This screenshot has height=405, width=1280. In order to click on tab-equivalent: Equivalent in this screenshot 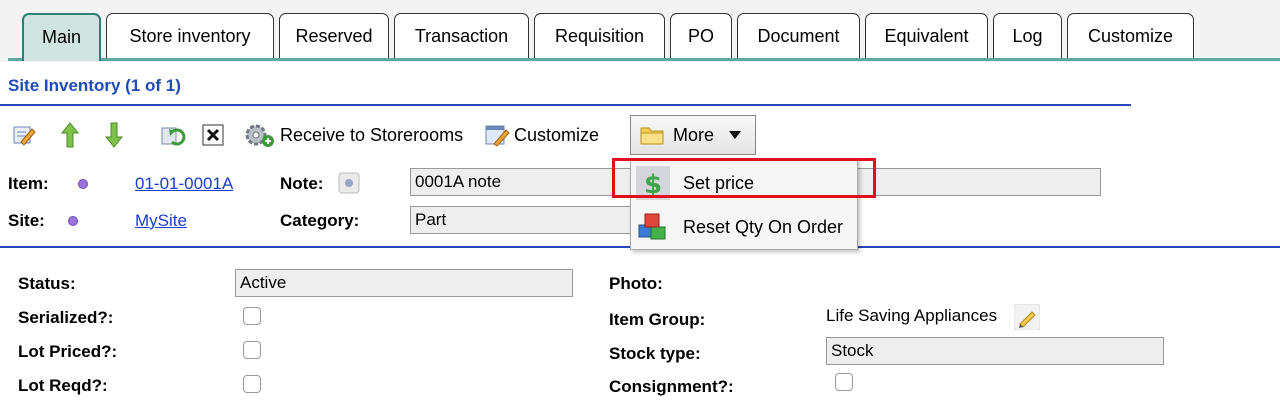, I will do `click(926, 36)`.